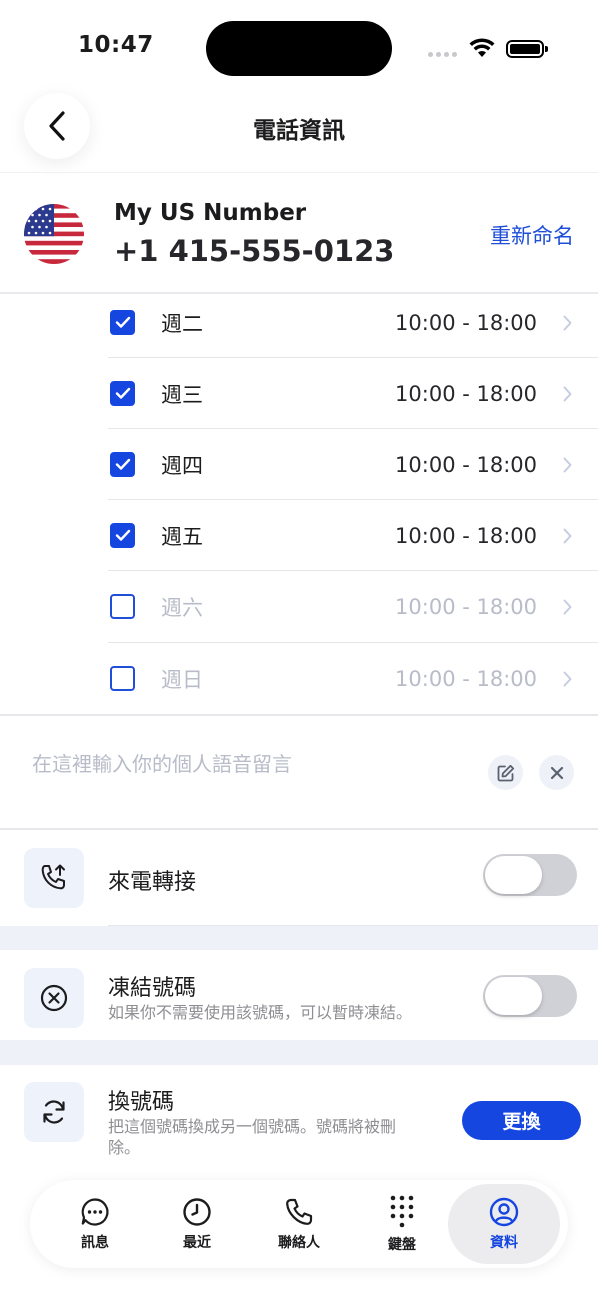  Describe the element at coordinates (210, 213) in the screenshot. I see `number-name: My US Number` at that location.